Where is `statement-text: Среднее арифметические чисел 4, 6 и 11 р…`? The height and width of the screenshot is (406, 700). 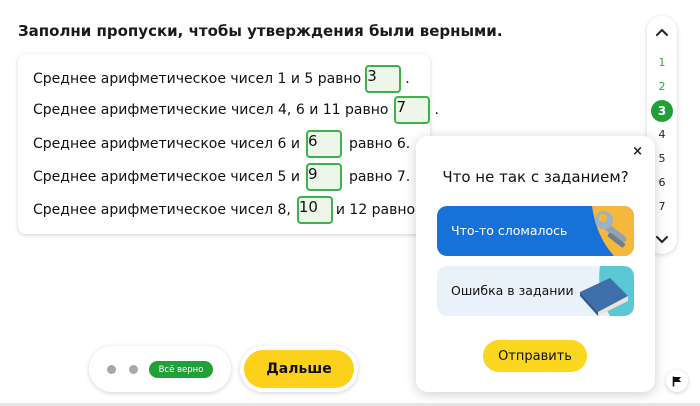 statement-text: Среднее арифметические чисел 4, 6 и 11 р… is located at coordinates (211, 110).